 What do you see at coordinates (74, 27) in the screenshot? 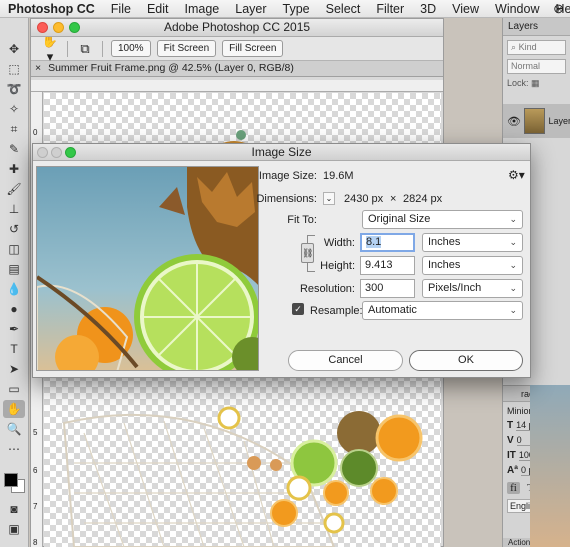
I see `zoom-window-button` at bounding box center [74, 27].